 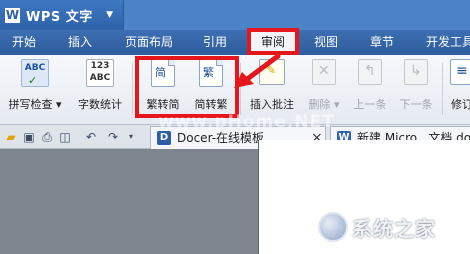 I want to click on tab-chapter: 章节, so click(x=382, y=42).